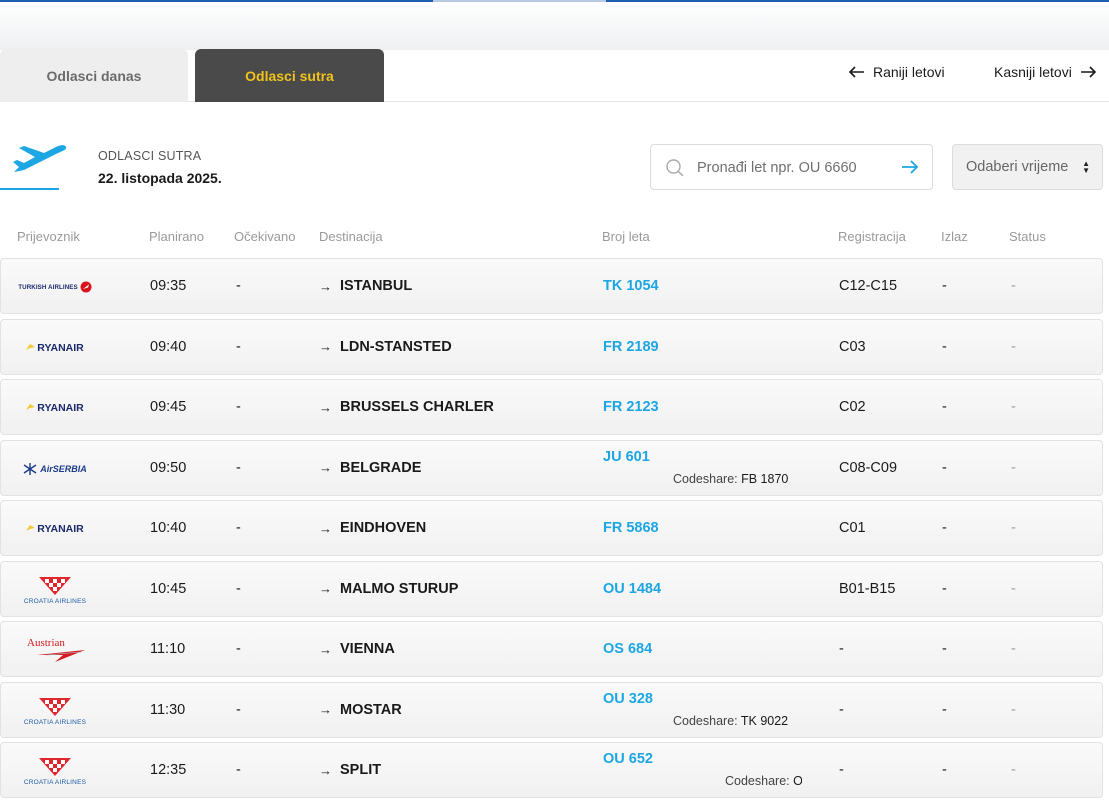  I want to click on scheduled-time: 09:35, so click(168, 286).